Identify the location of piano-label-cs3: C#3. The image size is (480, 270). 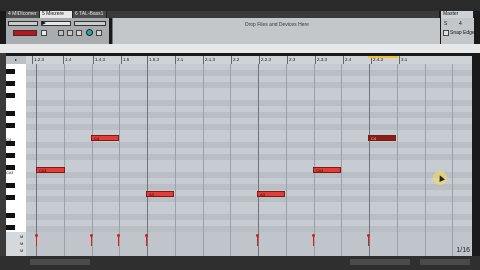
(10, 172).